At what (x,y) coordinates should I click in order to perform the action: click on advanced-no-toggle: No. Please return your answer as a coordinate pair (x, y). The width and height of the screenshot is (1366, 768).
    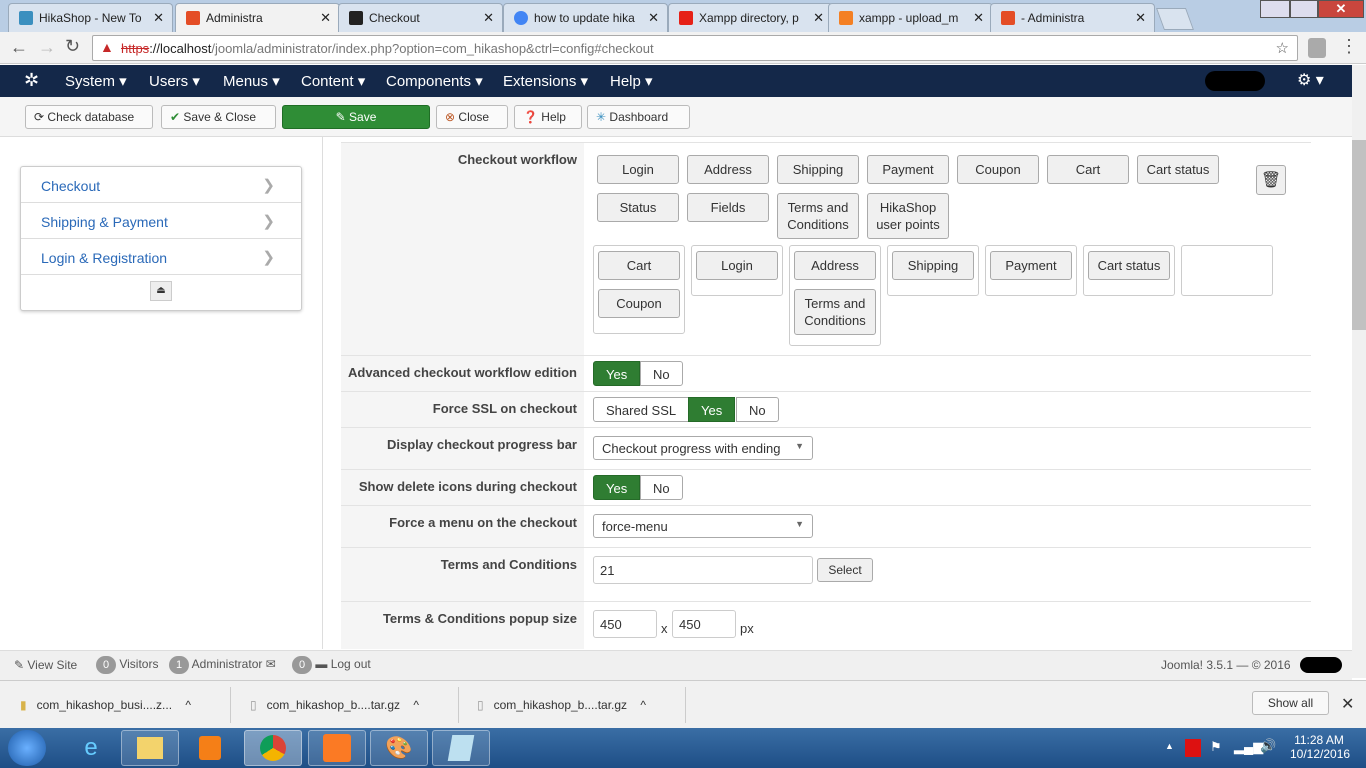
    Looking at the image, I should click on (661, 373).